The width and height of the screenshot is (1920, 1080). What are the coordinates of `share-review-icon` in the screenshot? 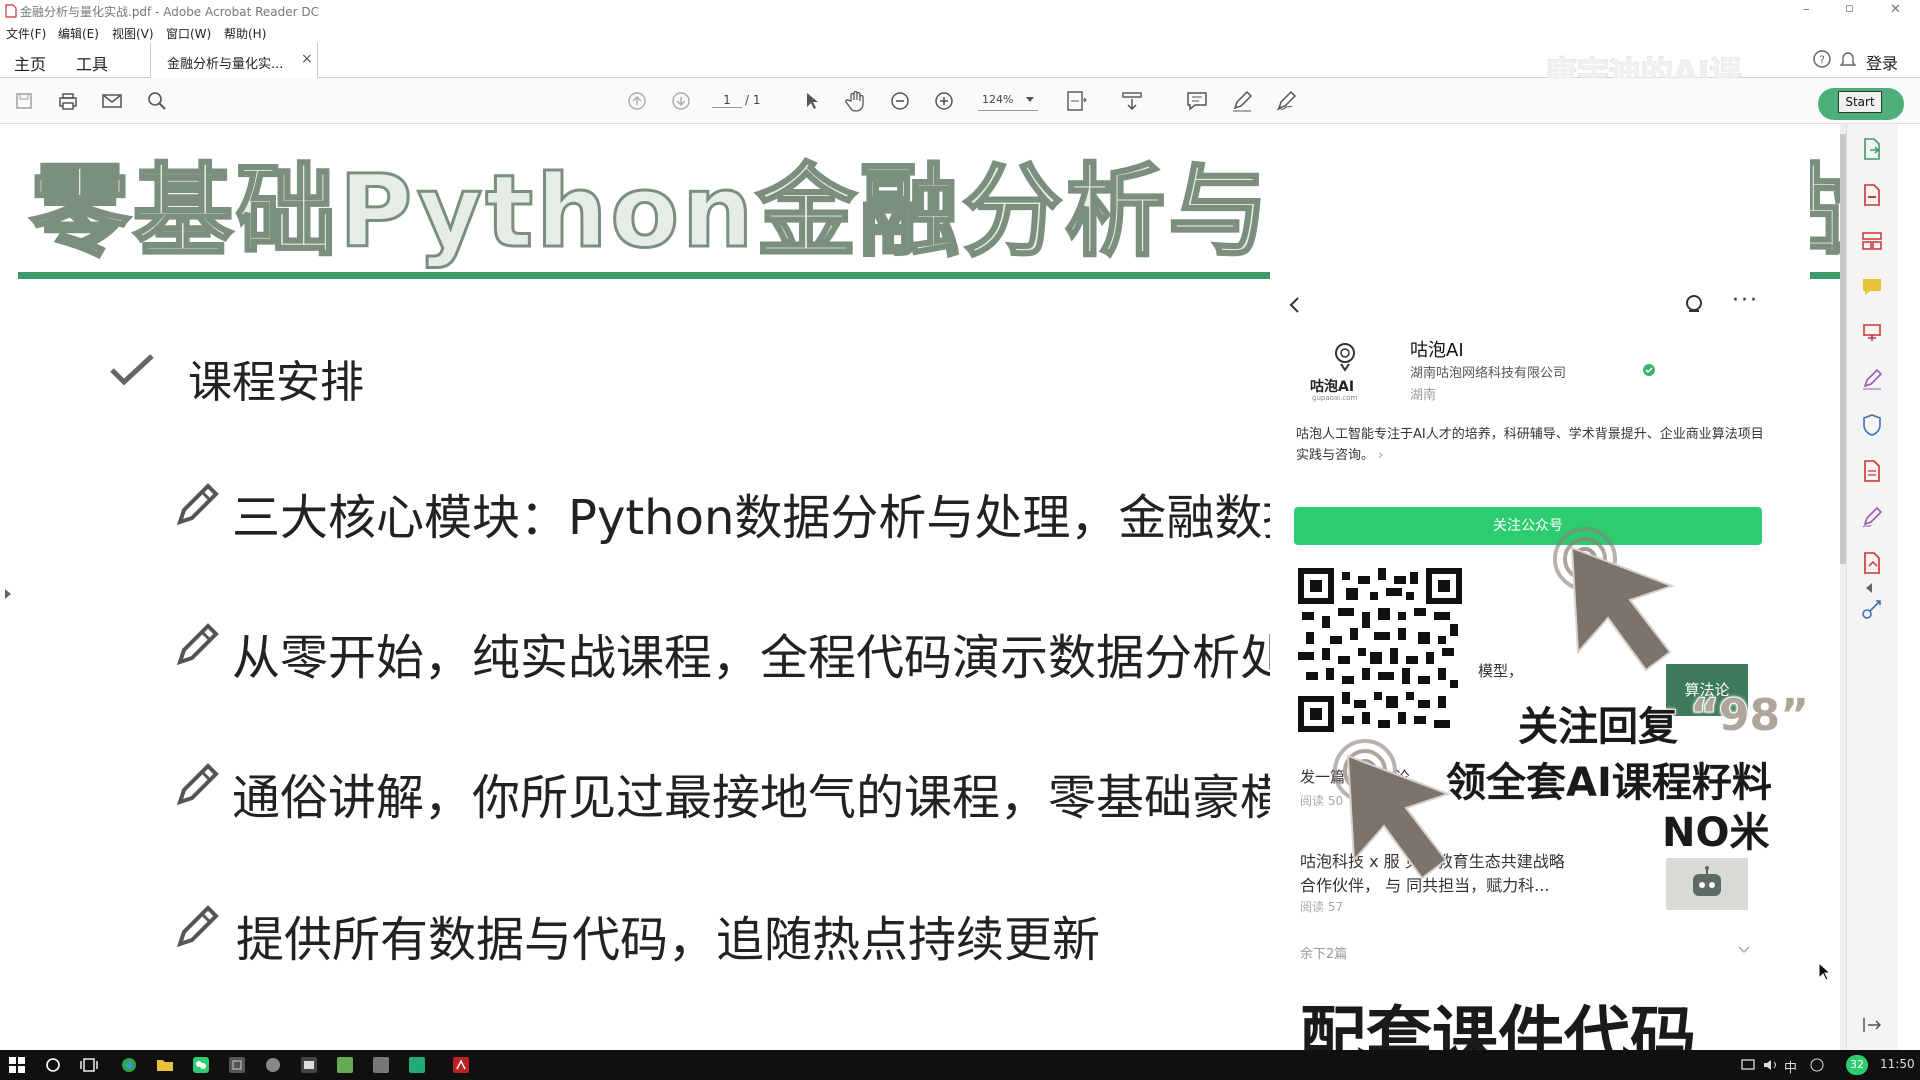 It's located at (1872, 333).